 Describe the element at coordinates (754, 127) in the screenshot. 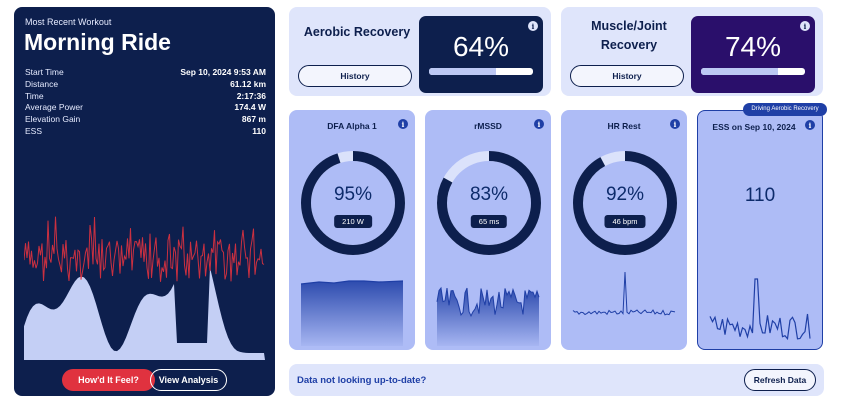

I see `ess-title: ESS on Sep 10, 2024` at that location.